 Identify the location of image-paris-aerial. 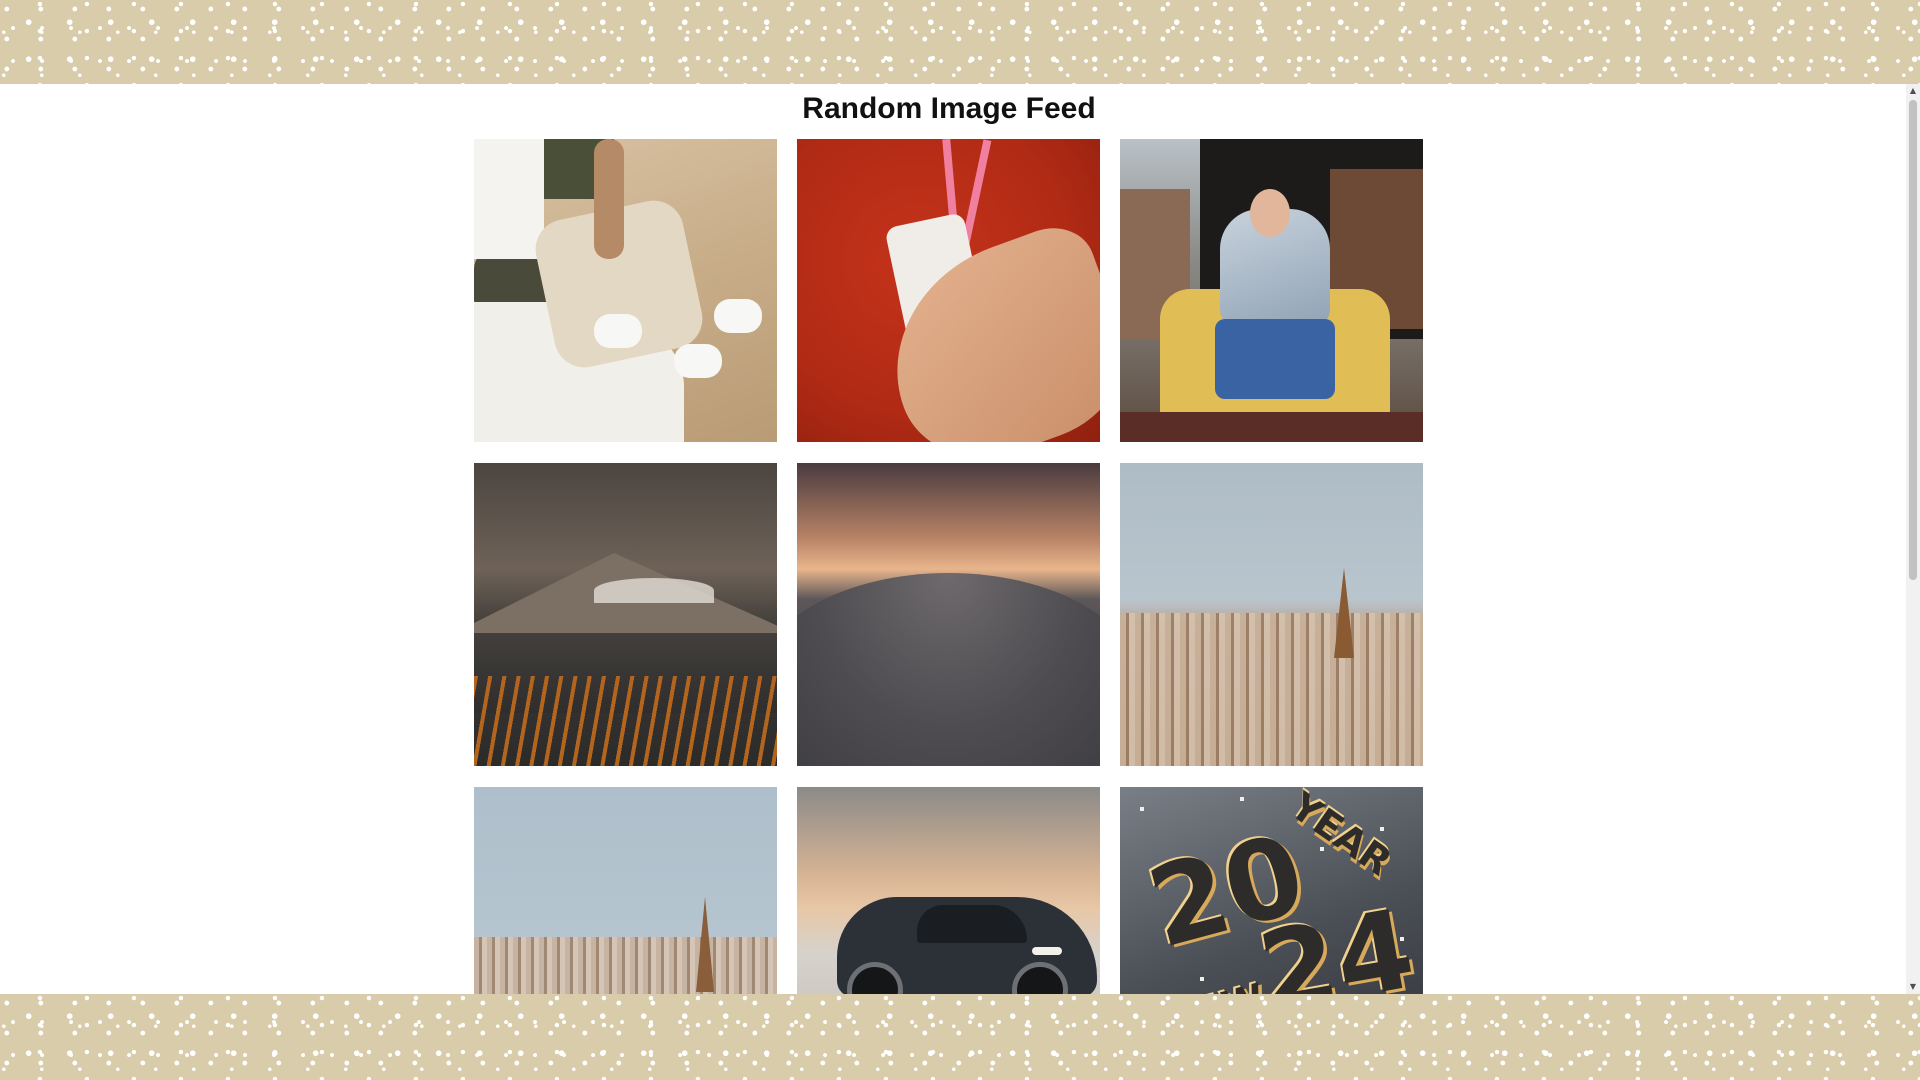
(1271, 614).